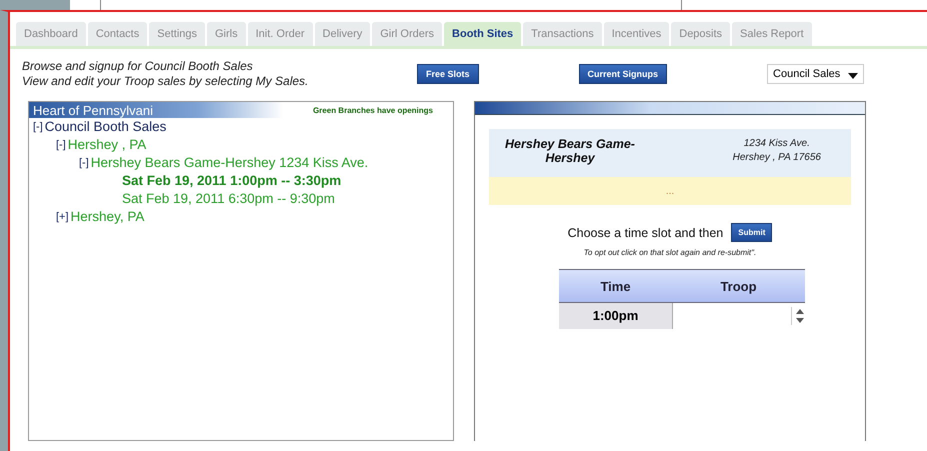  What do you see at coordinates (342, 34) in the screenshot?
I see `nav-tab: Delivery` at bounding box center [342, 34].